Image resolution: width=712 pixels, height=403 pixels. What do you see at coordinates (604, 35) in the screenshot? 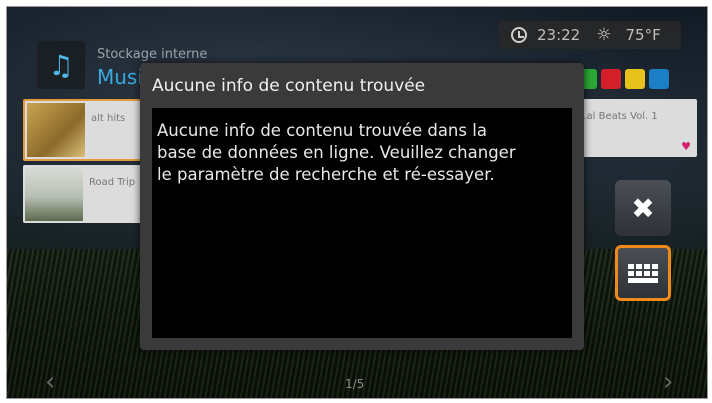
I see `sun-icon: ☼` at bounding box center [604, 35].